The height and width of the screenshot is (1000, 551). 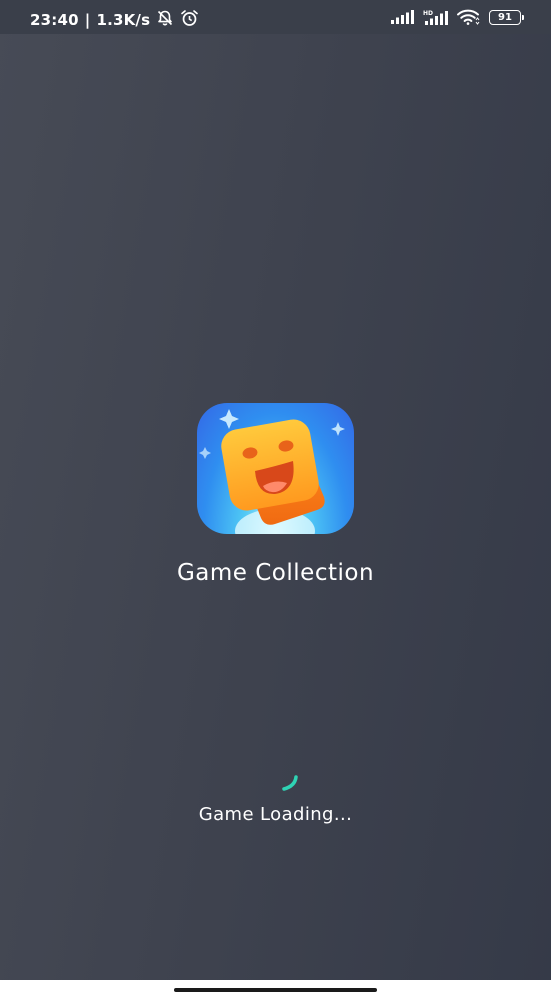 I want to click on home-indicator, so click(x=275, y=990).